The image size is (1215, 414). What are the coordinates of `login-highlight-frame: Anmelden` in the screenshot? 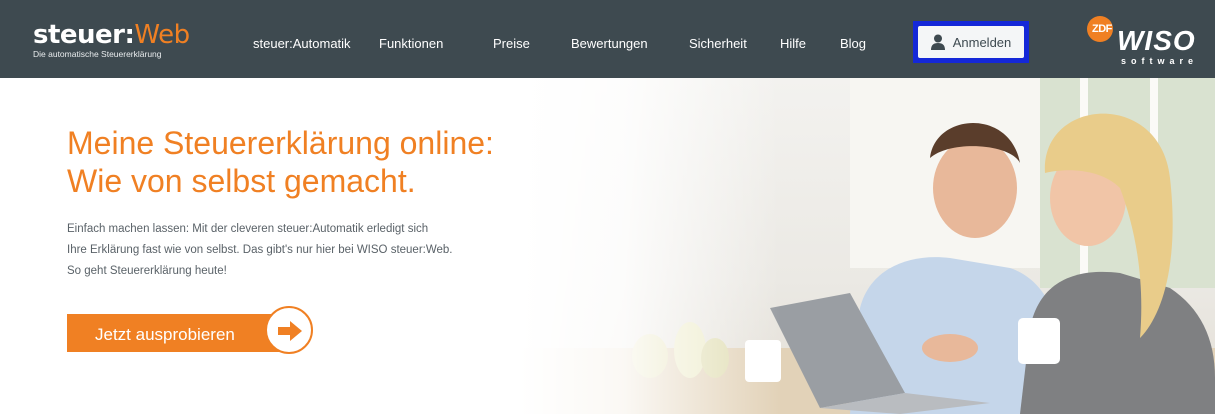 It's located at (971, 42).